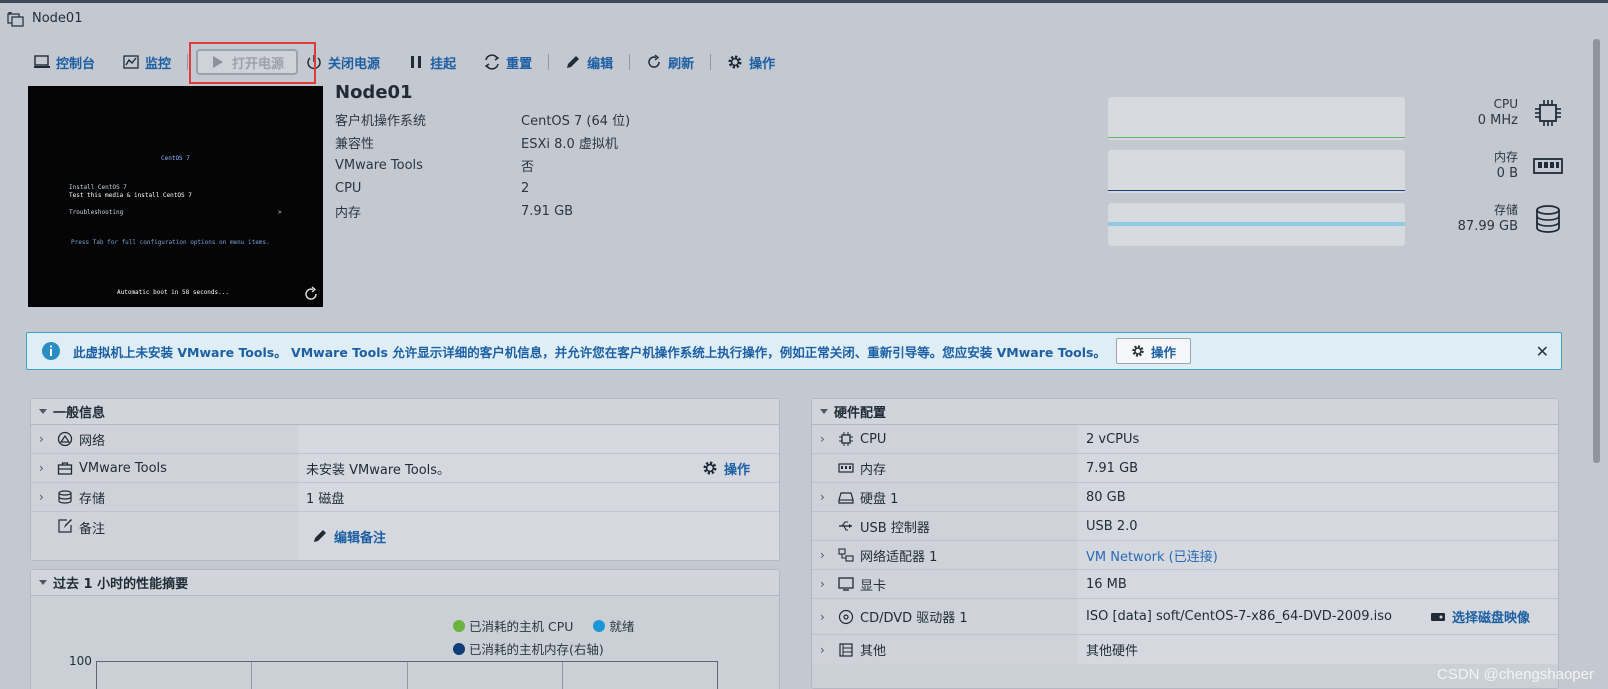  Describe the element at coordinates (1153, 351) in the screenshot. I see `banner-actions-button: 操作` at that location.